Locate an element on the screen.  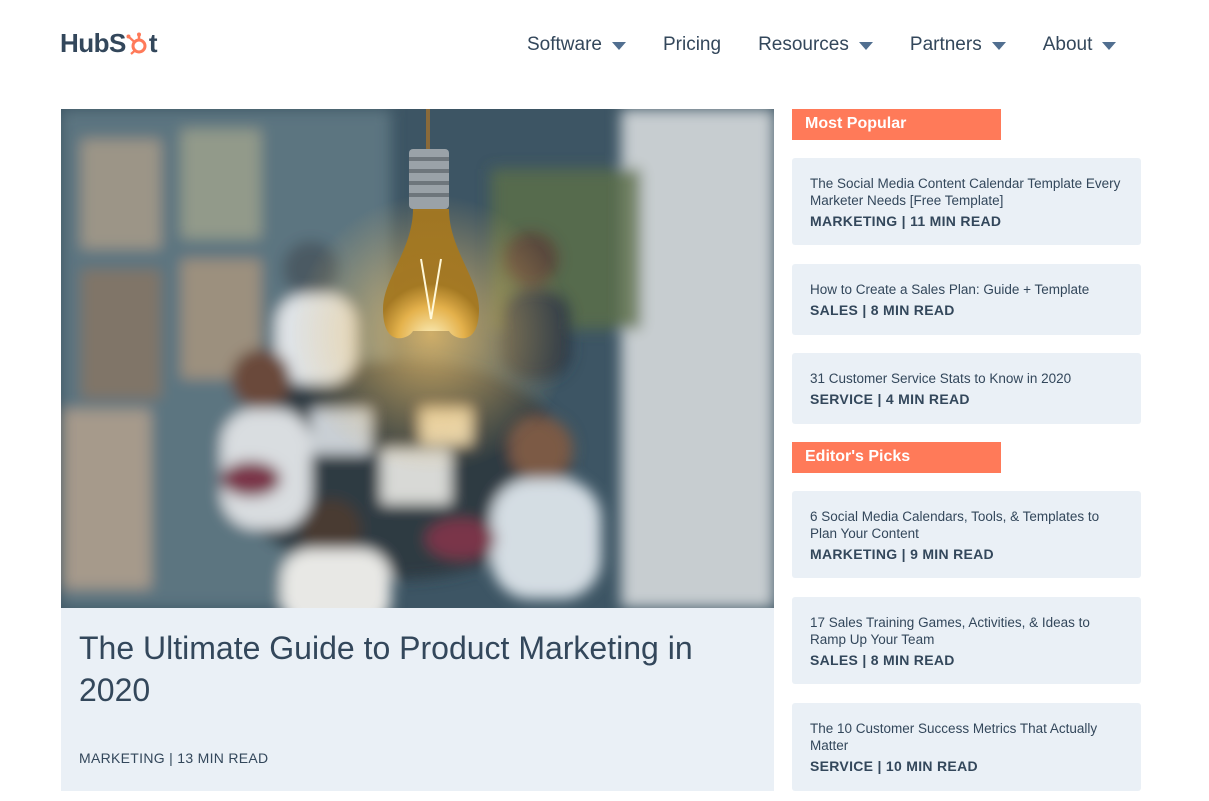
editors-pick-meta: SERVICE | 10 MIN READ is located at coordinates (894, 766).